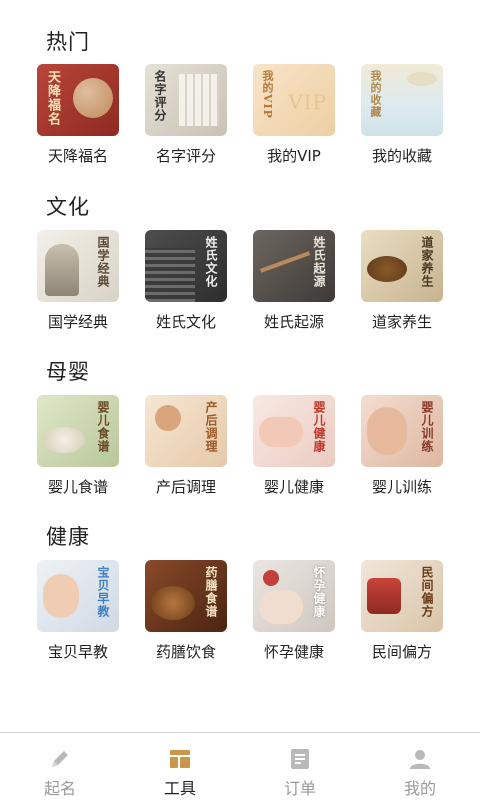 The width and height of the screenshot is (480, 801). I want to click on paper-icon, so click(199, 100).